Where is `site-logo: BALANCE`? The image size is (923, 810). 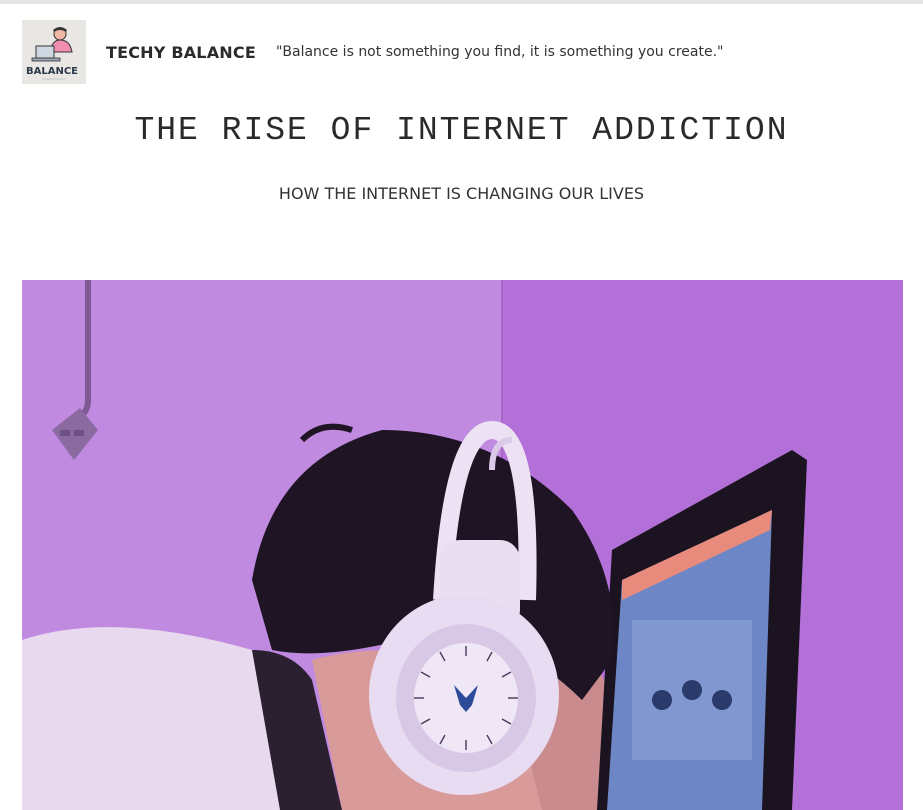 site-logo: BALANCE is located at coordinates (54, 52).